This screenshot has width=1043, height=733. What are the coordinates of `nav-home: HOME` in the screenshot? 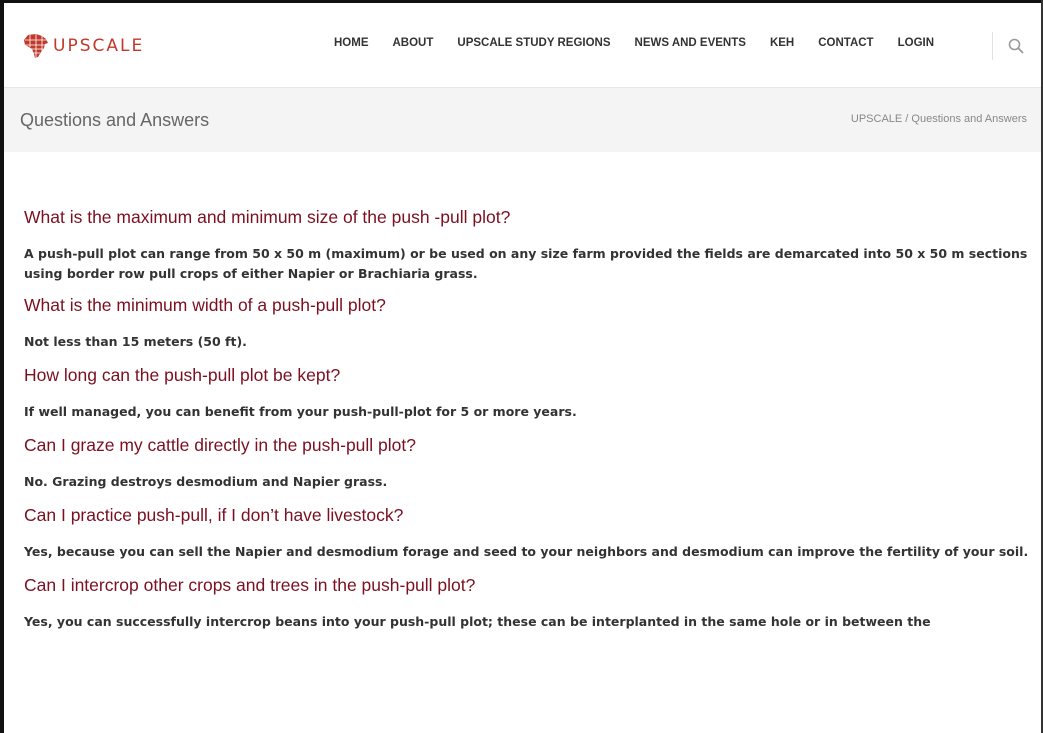 It's located at (351, 43).